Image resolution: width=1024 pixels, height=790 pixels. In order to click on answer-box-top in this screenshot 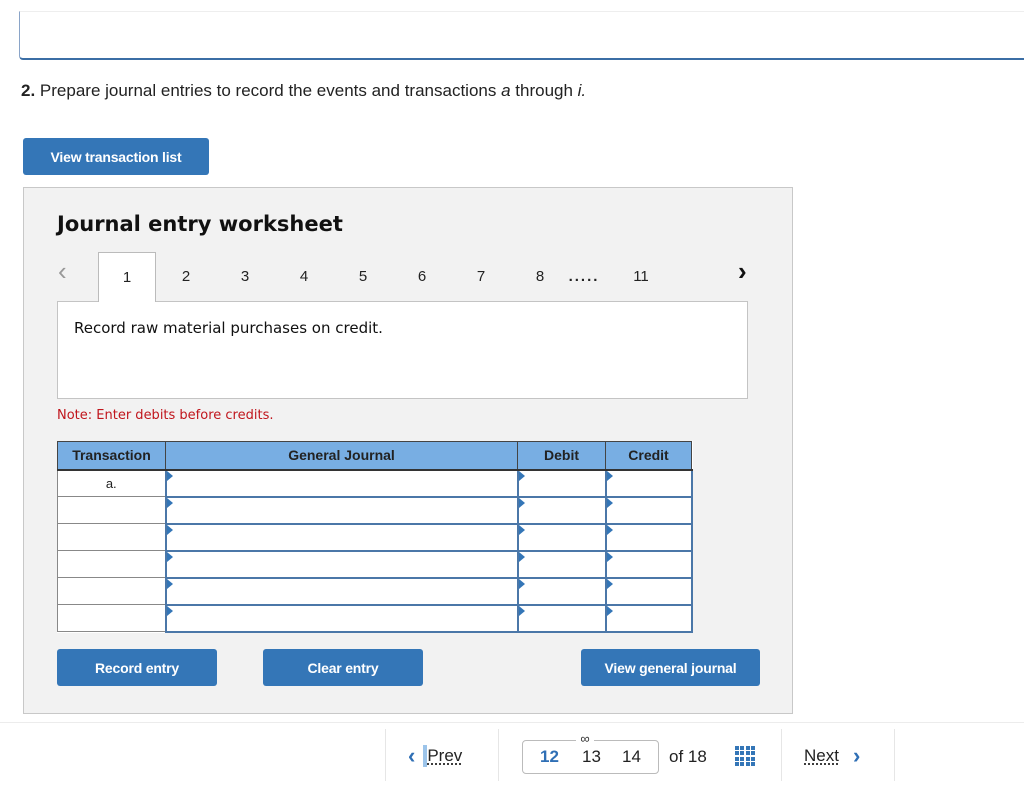, I will do `click(521, 35)`.